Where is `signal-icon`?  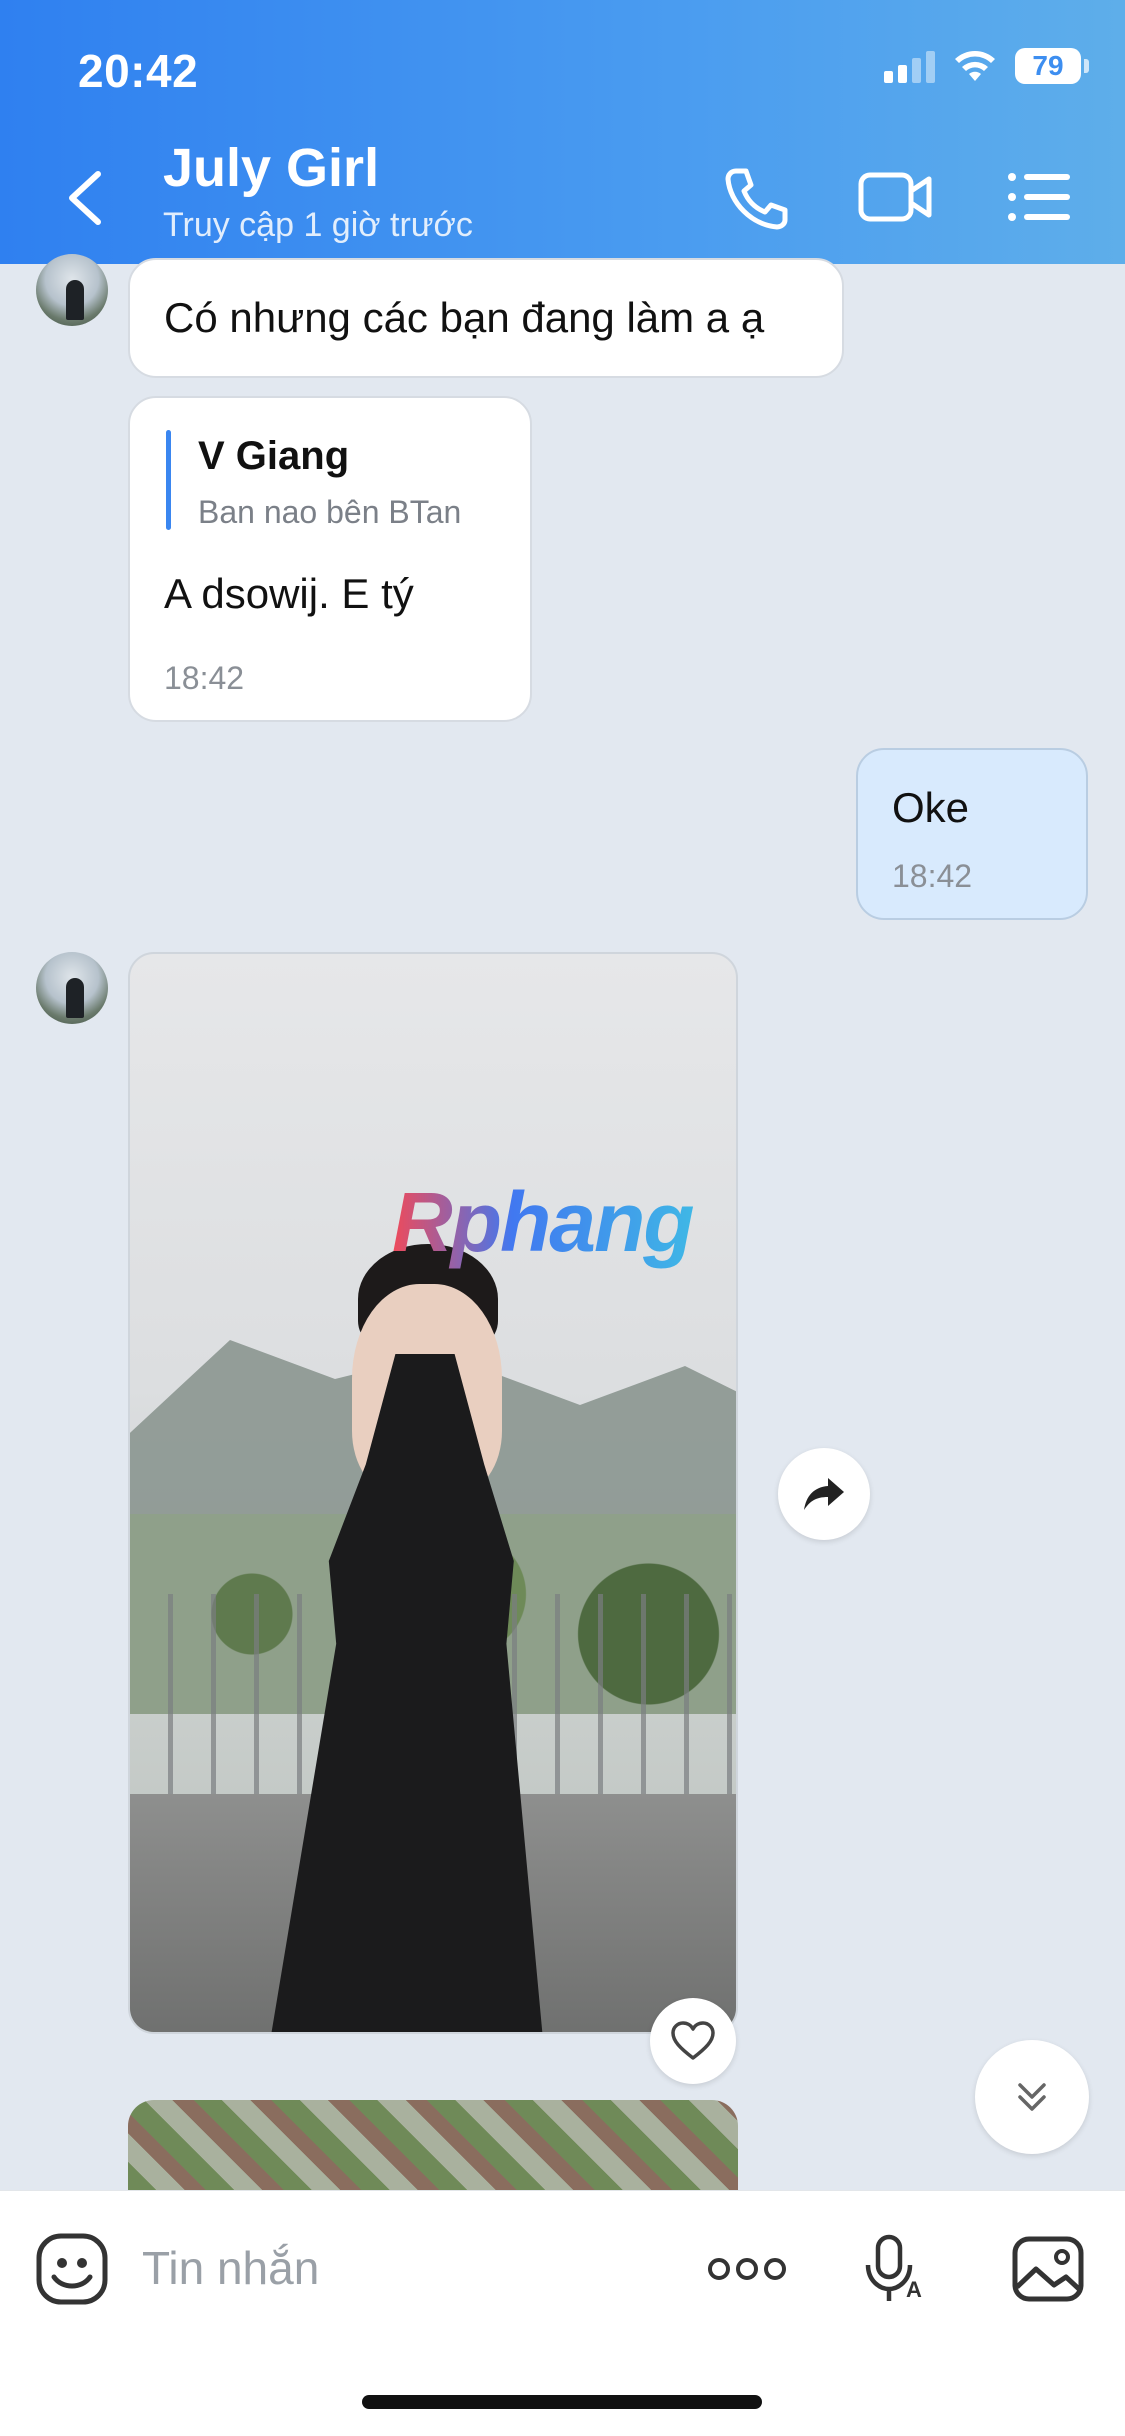
signal-icon is located at coordinates (909, 66).